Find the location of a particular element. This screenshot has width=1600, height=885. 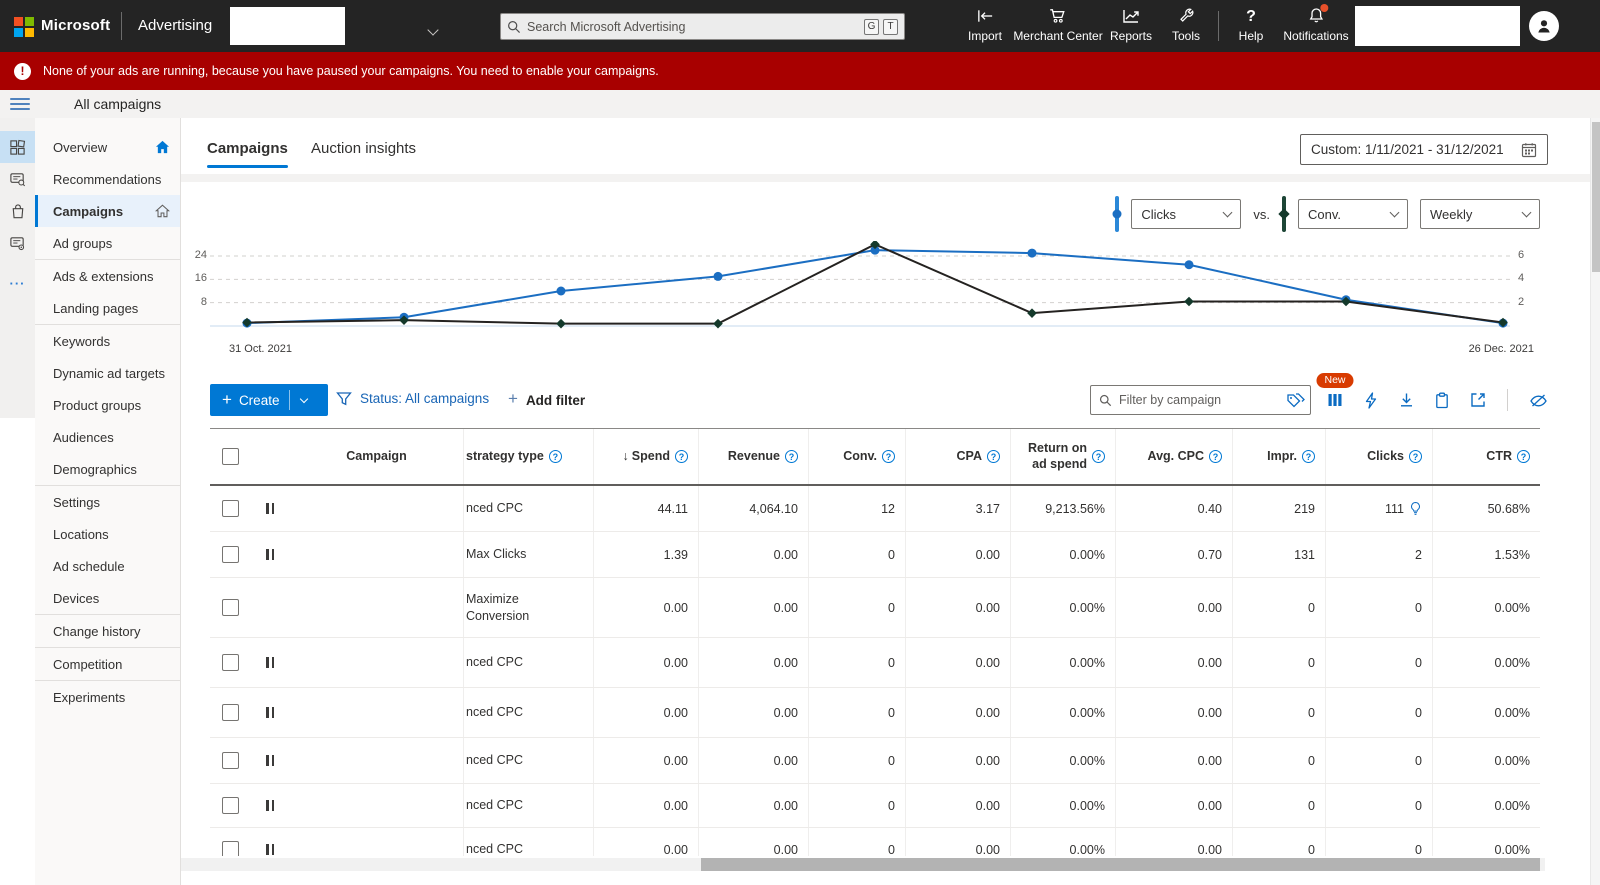

horizontal-scrollbar-thumb is located at coordinates (1120, 864).